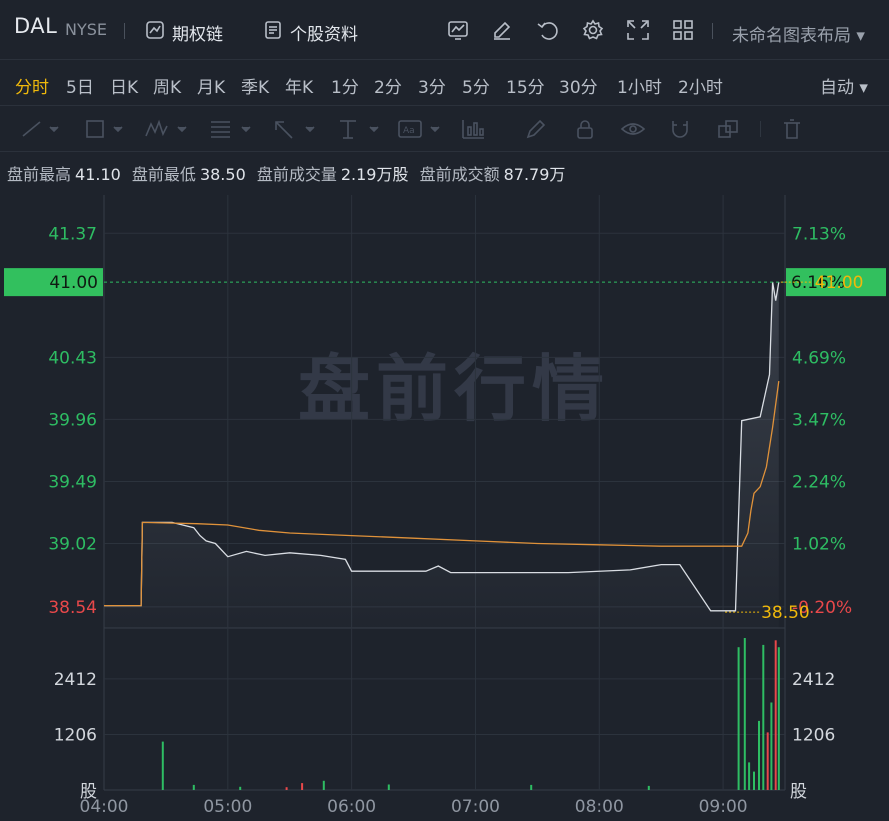 The width and height of the screenshot is (889, 821). What do you see at coordinates (72, 234) in the screenshot?
I see `price-tick-label: 41.37` at bounding box center [72, 234].